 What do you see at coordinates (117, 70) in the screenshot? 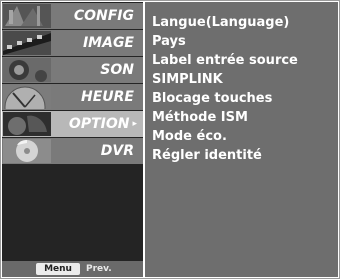
I see `menu-item-label: SON` at bounding box center [117, 70].